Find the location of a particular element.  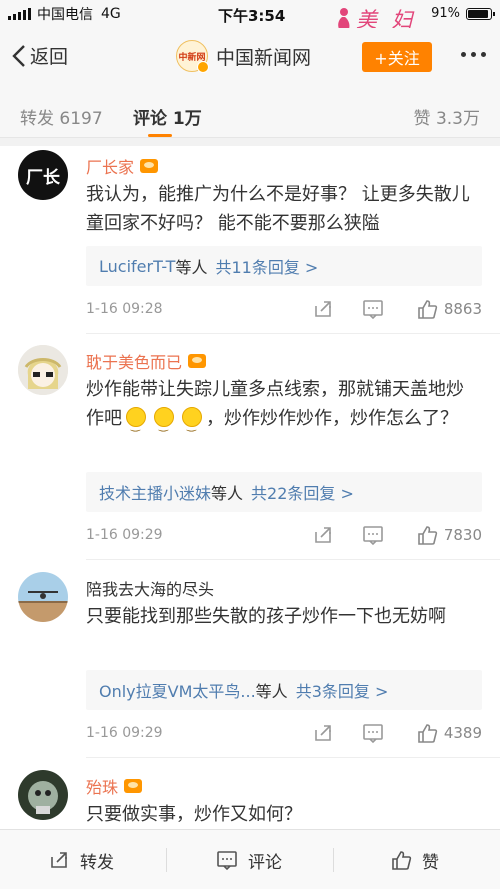

more-icon is located at coordinates (473, 54).